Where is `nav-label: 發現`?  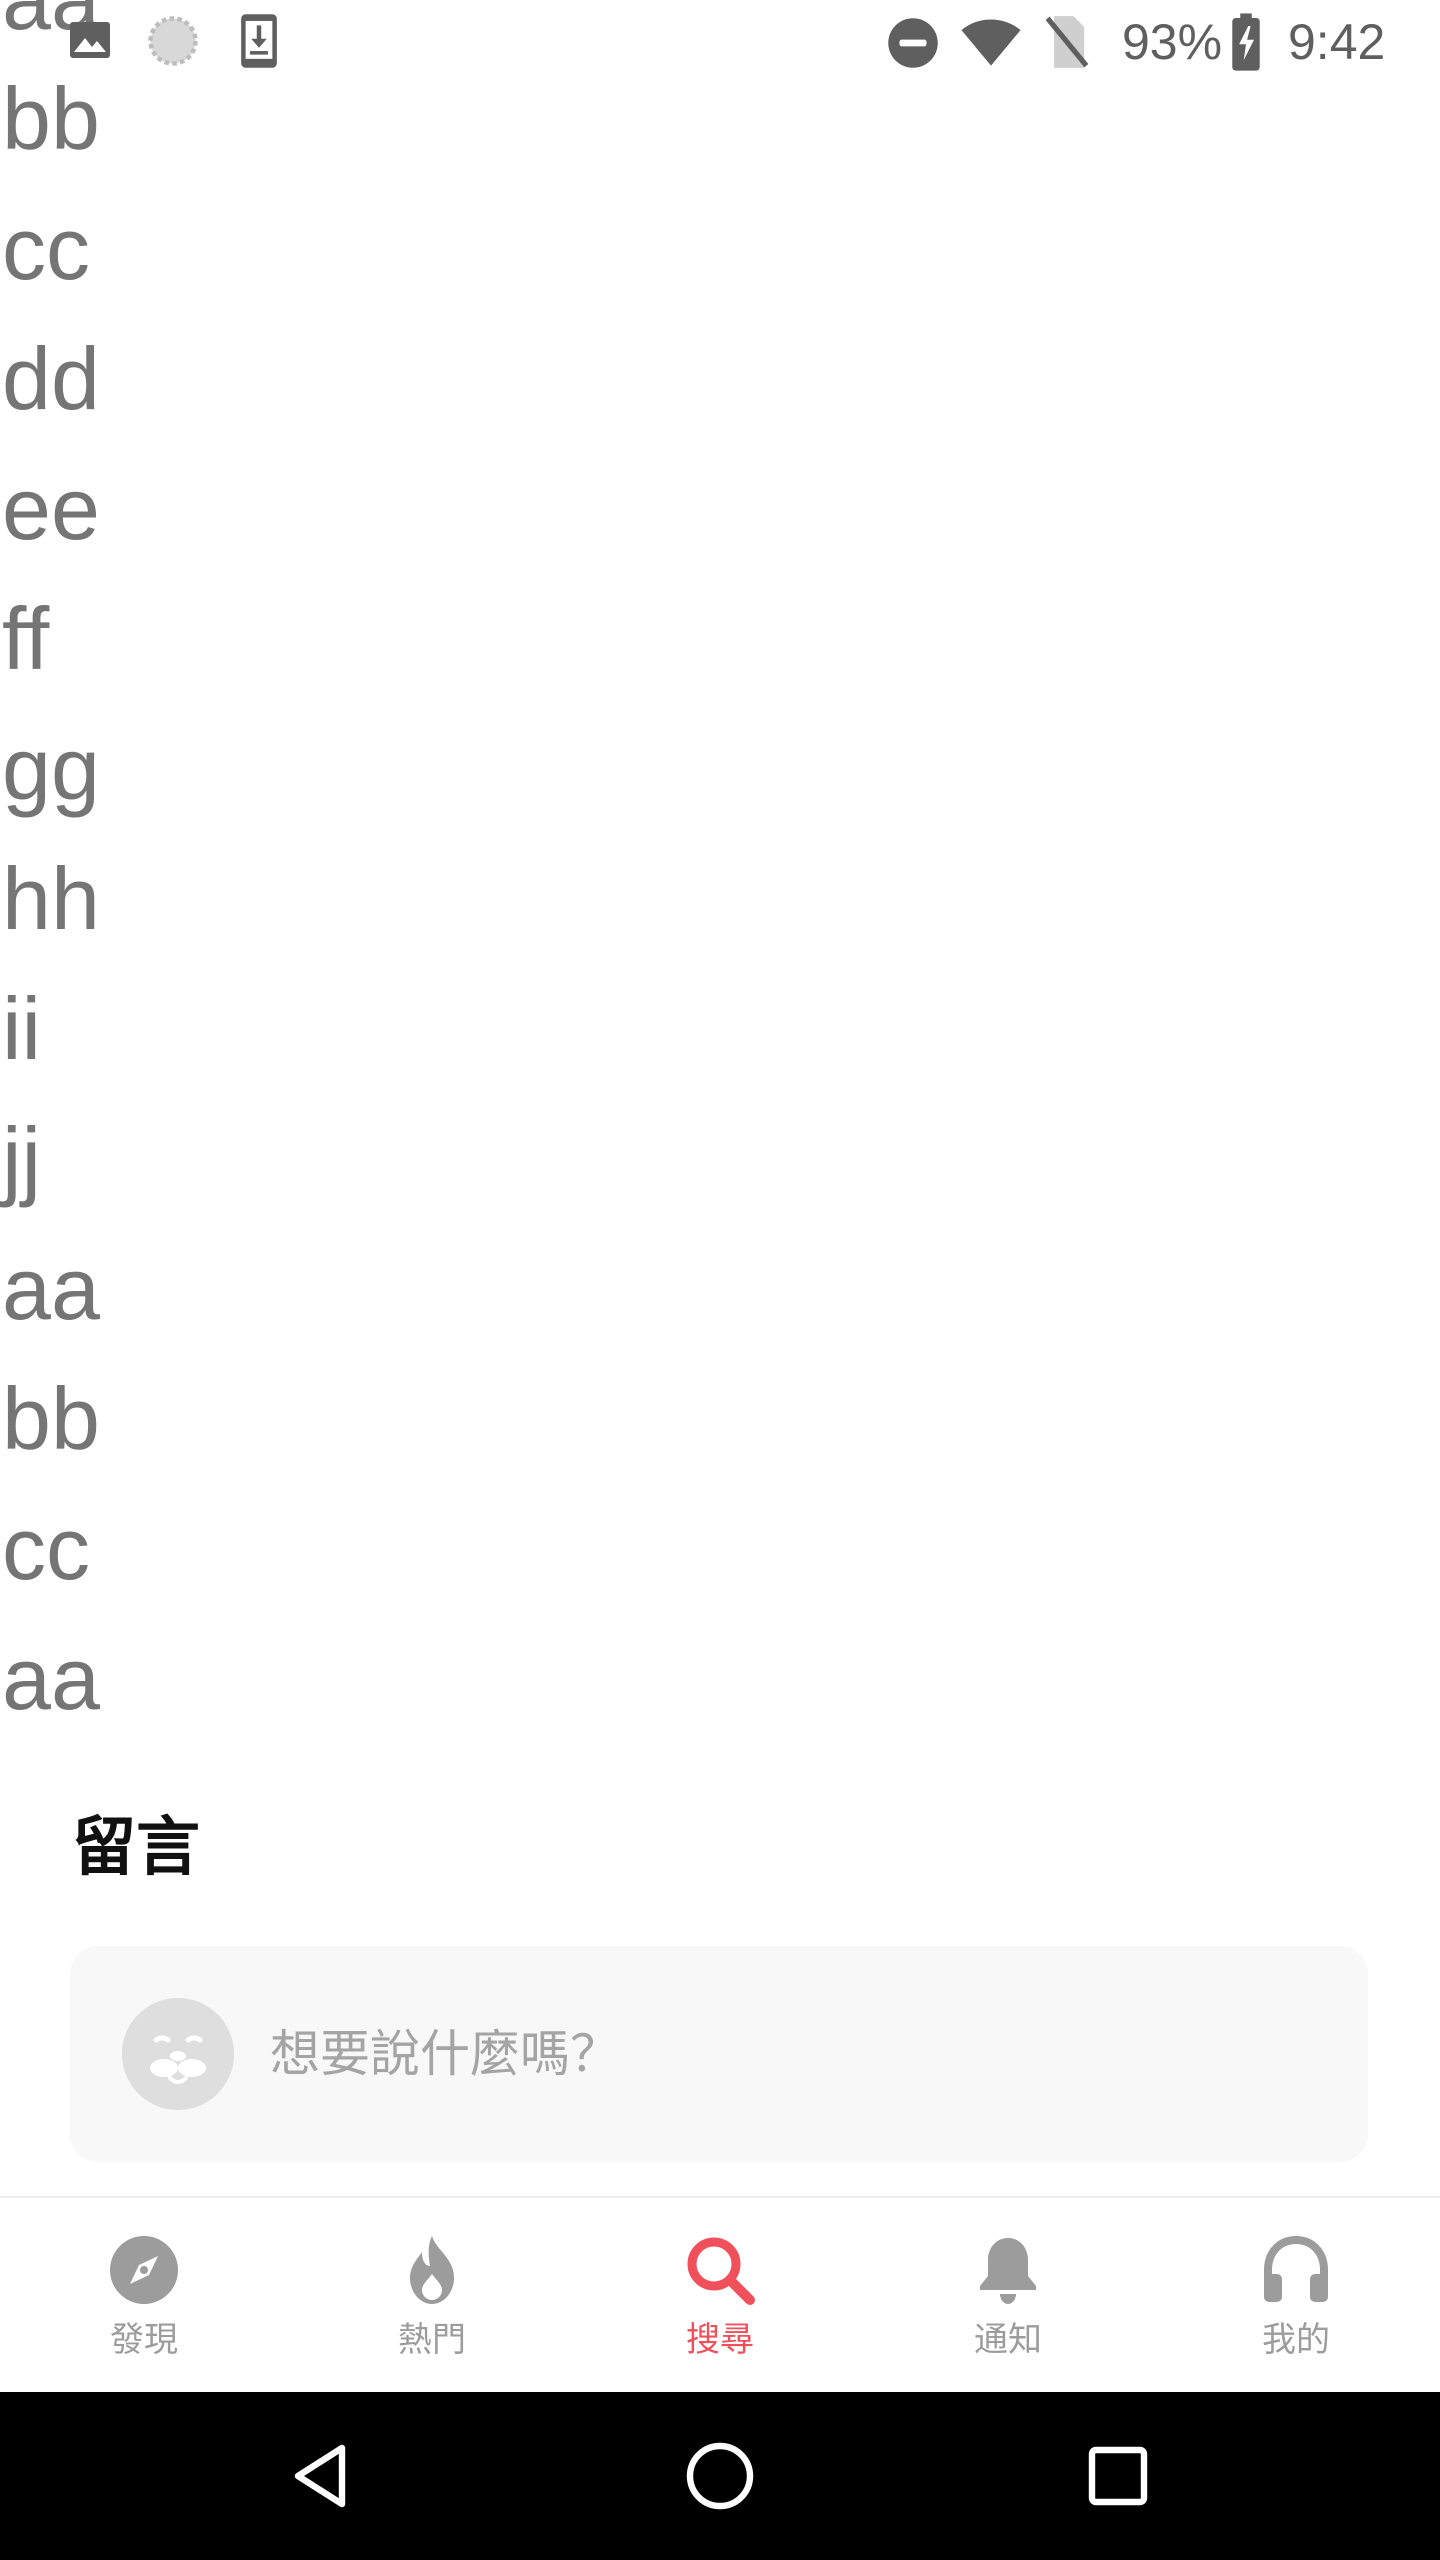 nav-label: 發現 is located at coordinates (144, 2340).